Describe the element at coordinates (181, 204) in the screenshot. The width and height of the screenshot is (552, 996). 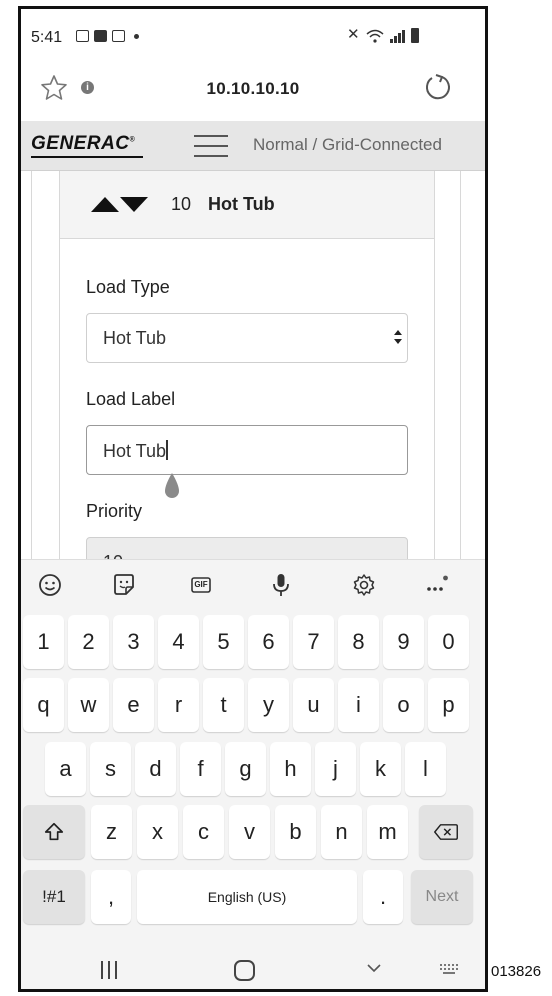
I see `load-number: 10` at that location.